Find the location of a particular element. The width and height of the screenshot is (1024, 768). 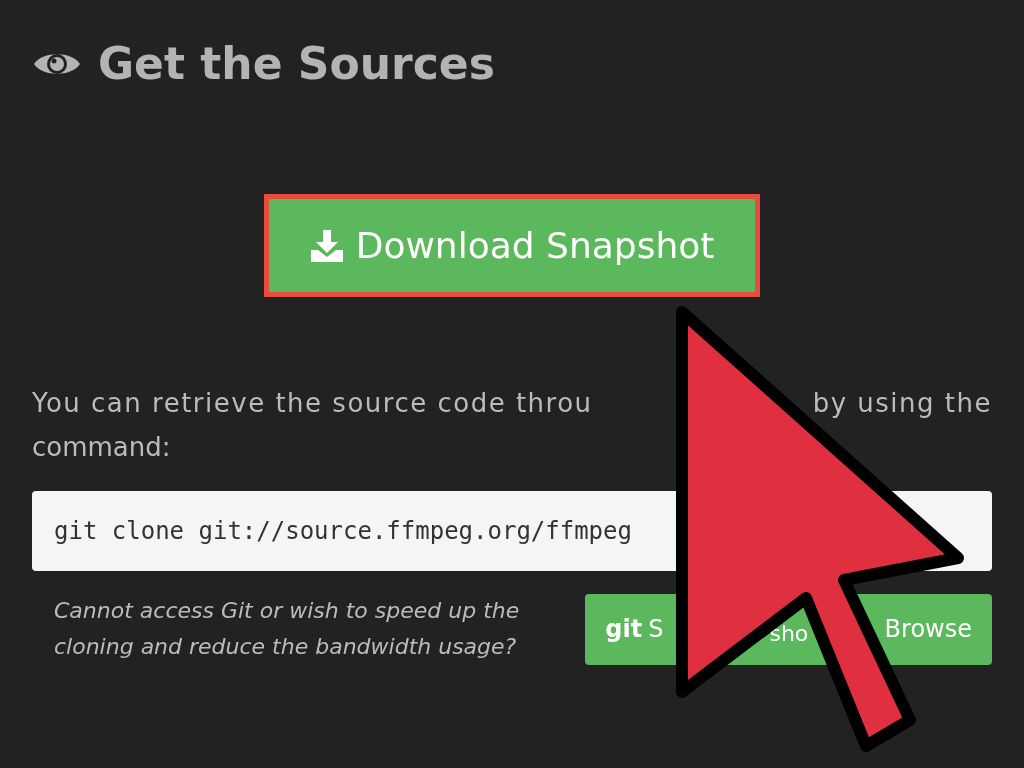

page-heading: Get the Sources is located at coordinates (296, 64).